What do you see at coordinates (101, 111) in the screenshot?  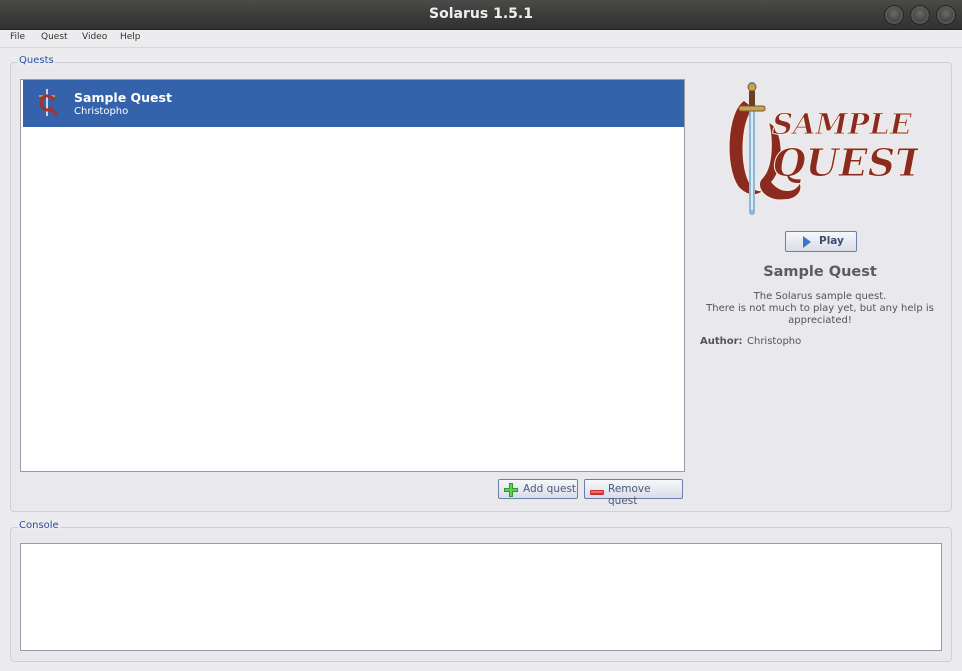 I see `quest-author: Christopho` at bounding box center [101, 111].